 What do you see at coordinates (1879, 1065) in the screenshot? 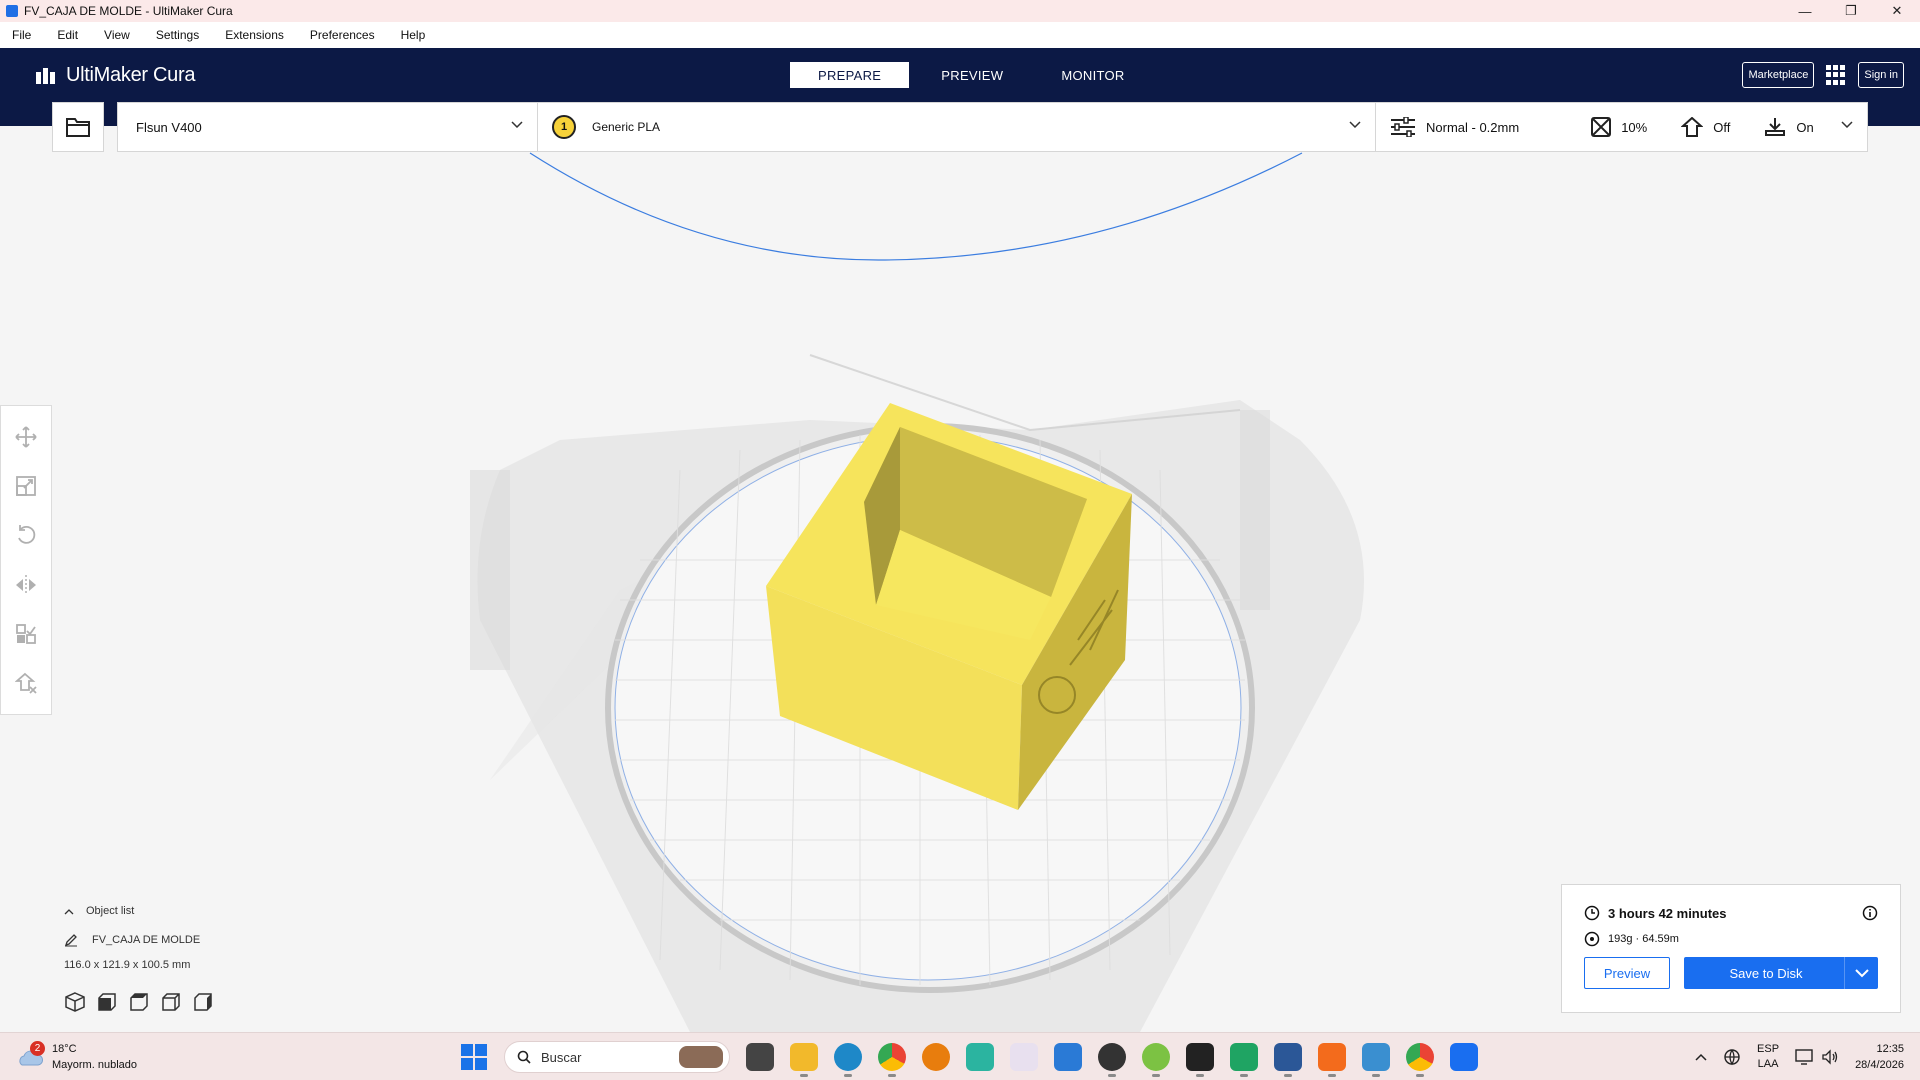
I see `clock-date: 28/4/2026` at bounding box center [1879, 1065].